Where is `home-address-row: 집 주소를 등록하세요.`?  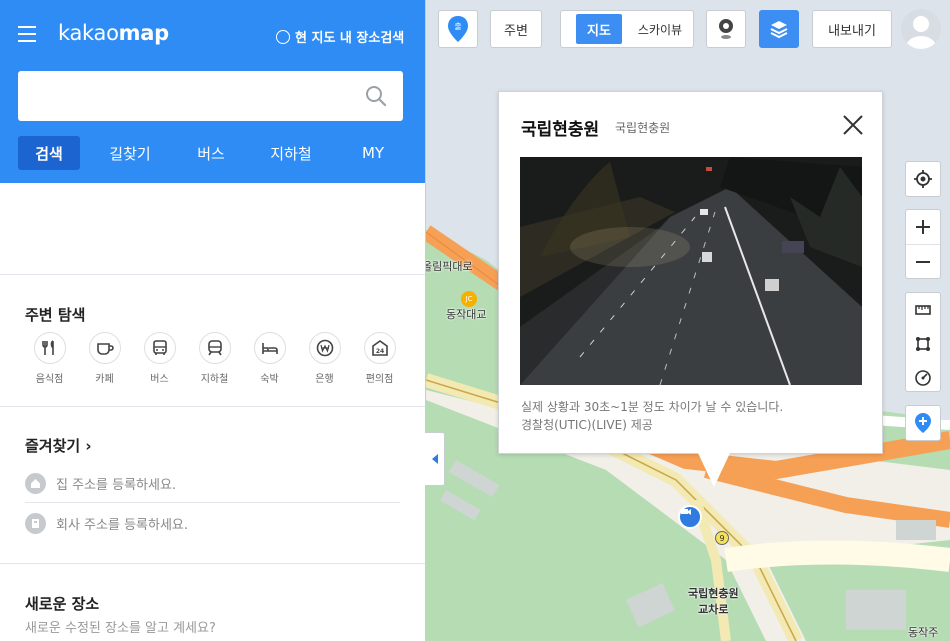 home-address-row: 집 주소를 등록하세요. is located at coordinates (100, 483).